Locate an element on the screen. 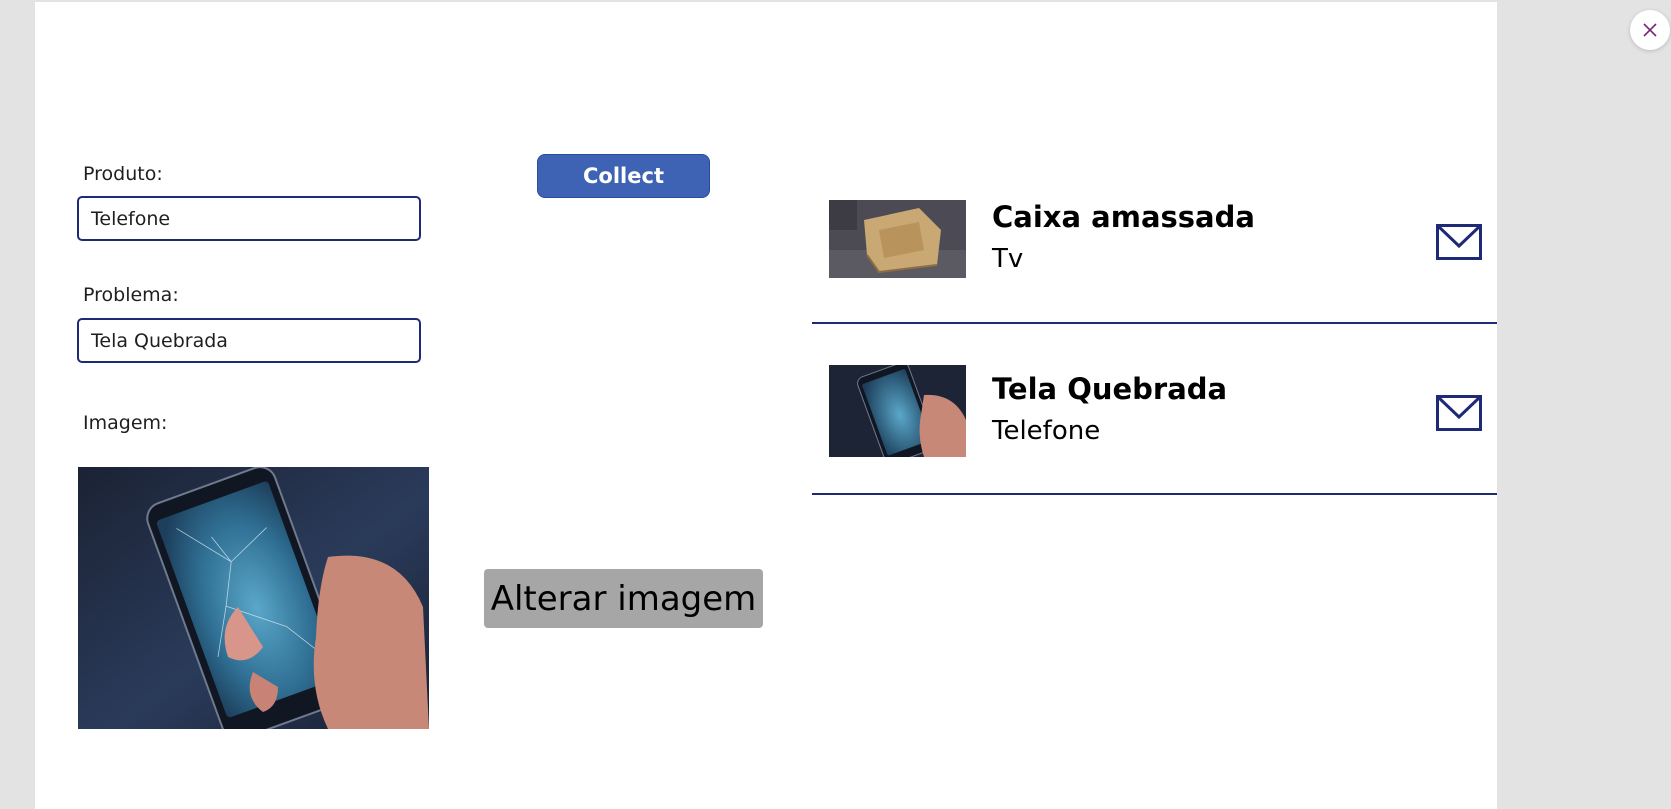  gallery-item-subtitle: Telefone is located at coordinates (1046, 431).